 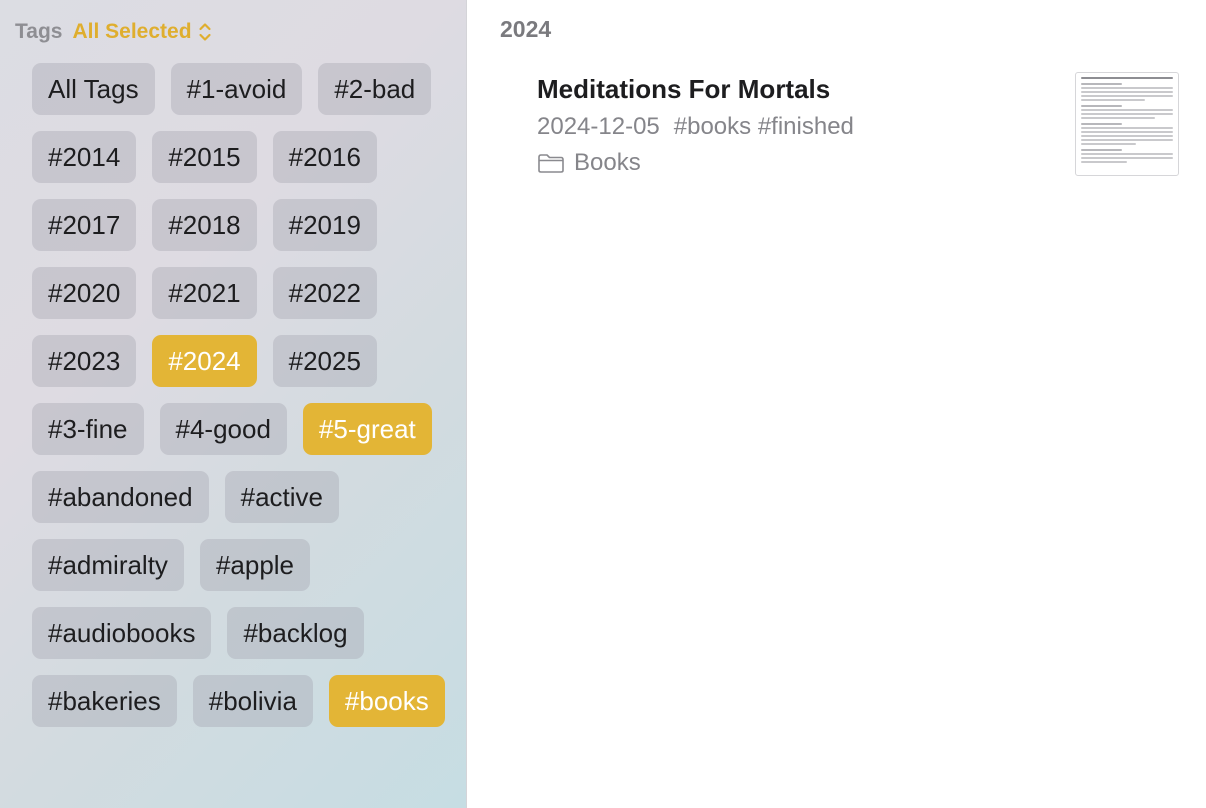 What do you see at coordinates (104, 701) in the screenshot?
I see `tag-chip-bakeries: #bakeries` at bounding box center [104, 701].